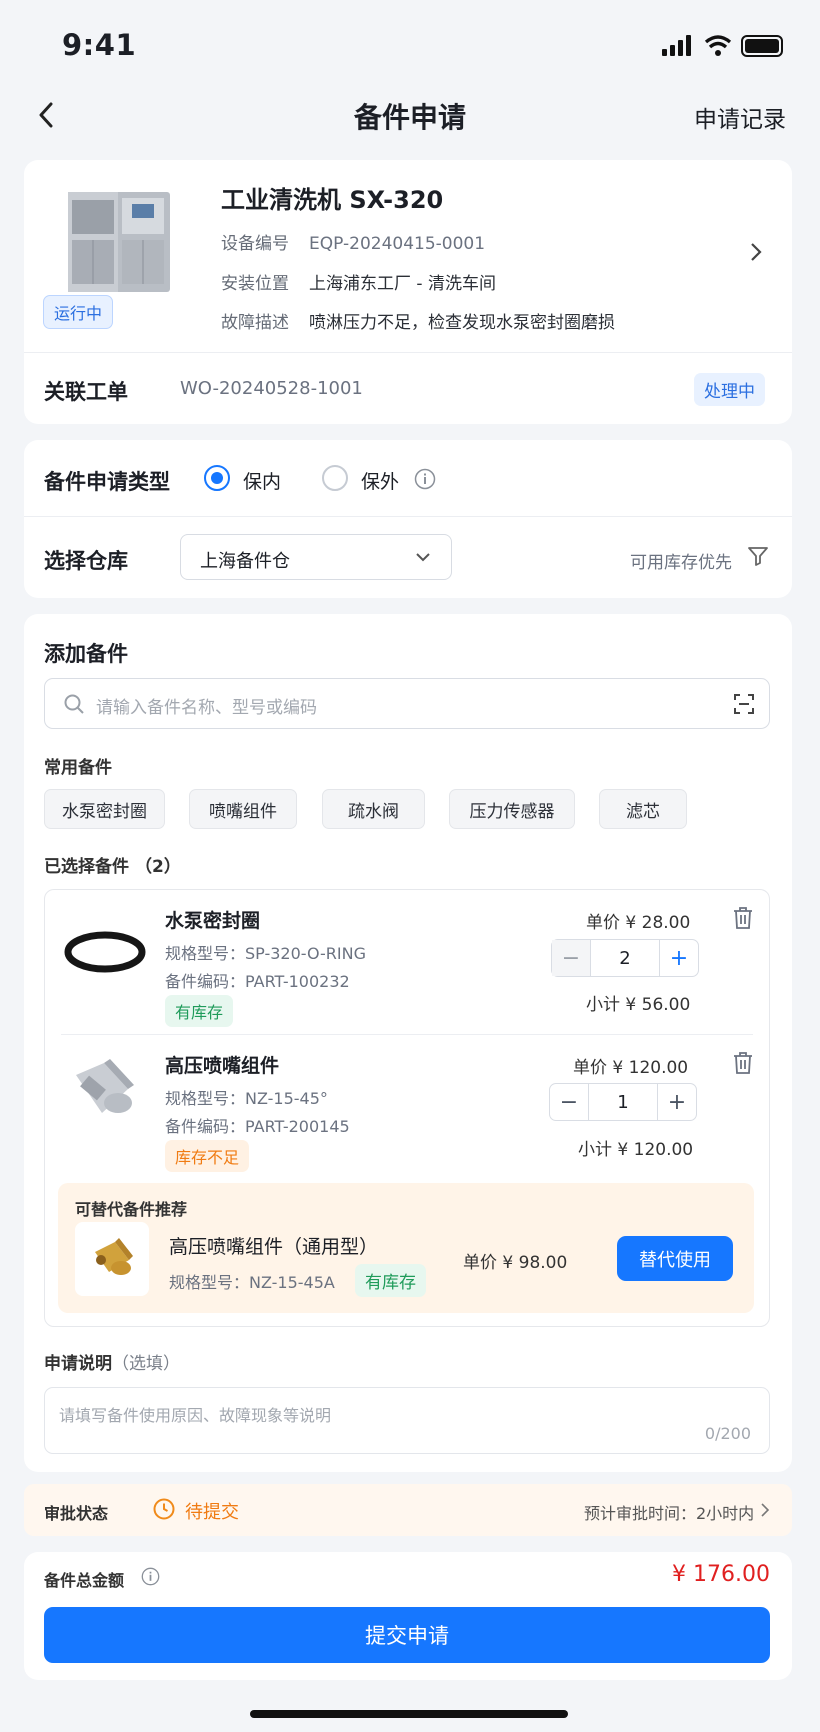  Describe the element at coordinates (112, 867) in the screenshot. I see `selected-parts-title: 已选择备件 （2）` at that location.